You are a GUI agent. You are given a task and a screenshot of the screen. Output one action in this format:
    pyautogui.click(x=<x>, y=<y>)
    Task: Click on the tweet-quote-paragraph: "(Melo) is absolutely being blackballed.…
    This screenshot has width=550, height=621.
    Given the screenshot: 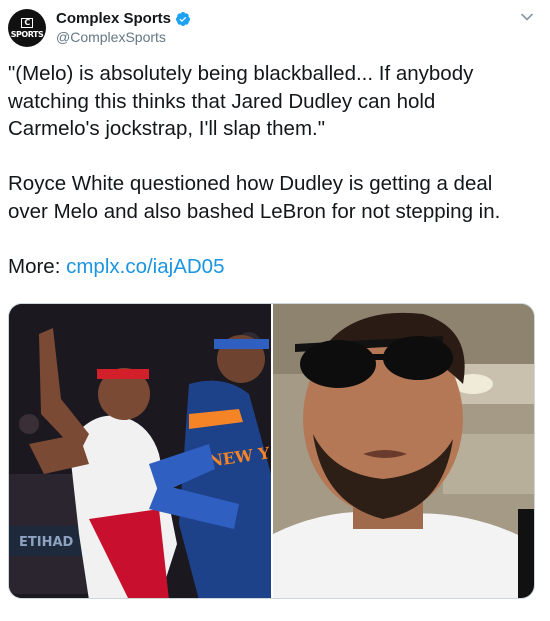 What is the action you would take?
    pyautogui.click(x=241, y=101)
    